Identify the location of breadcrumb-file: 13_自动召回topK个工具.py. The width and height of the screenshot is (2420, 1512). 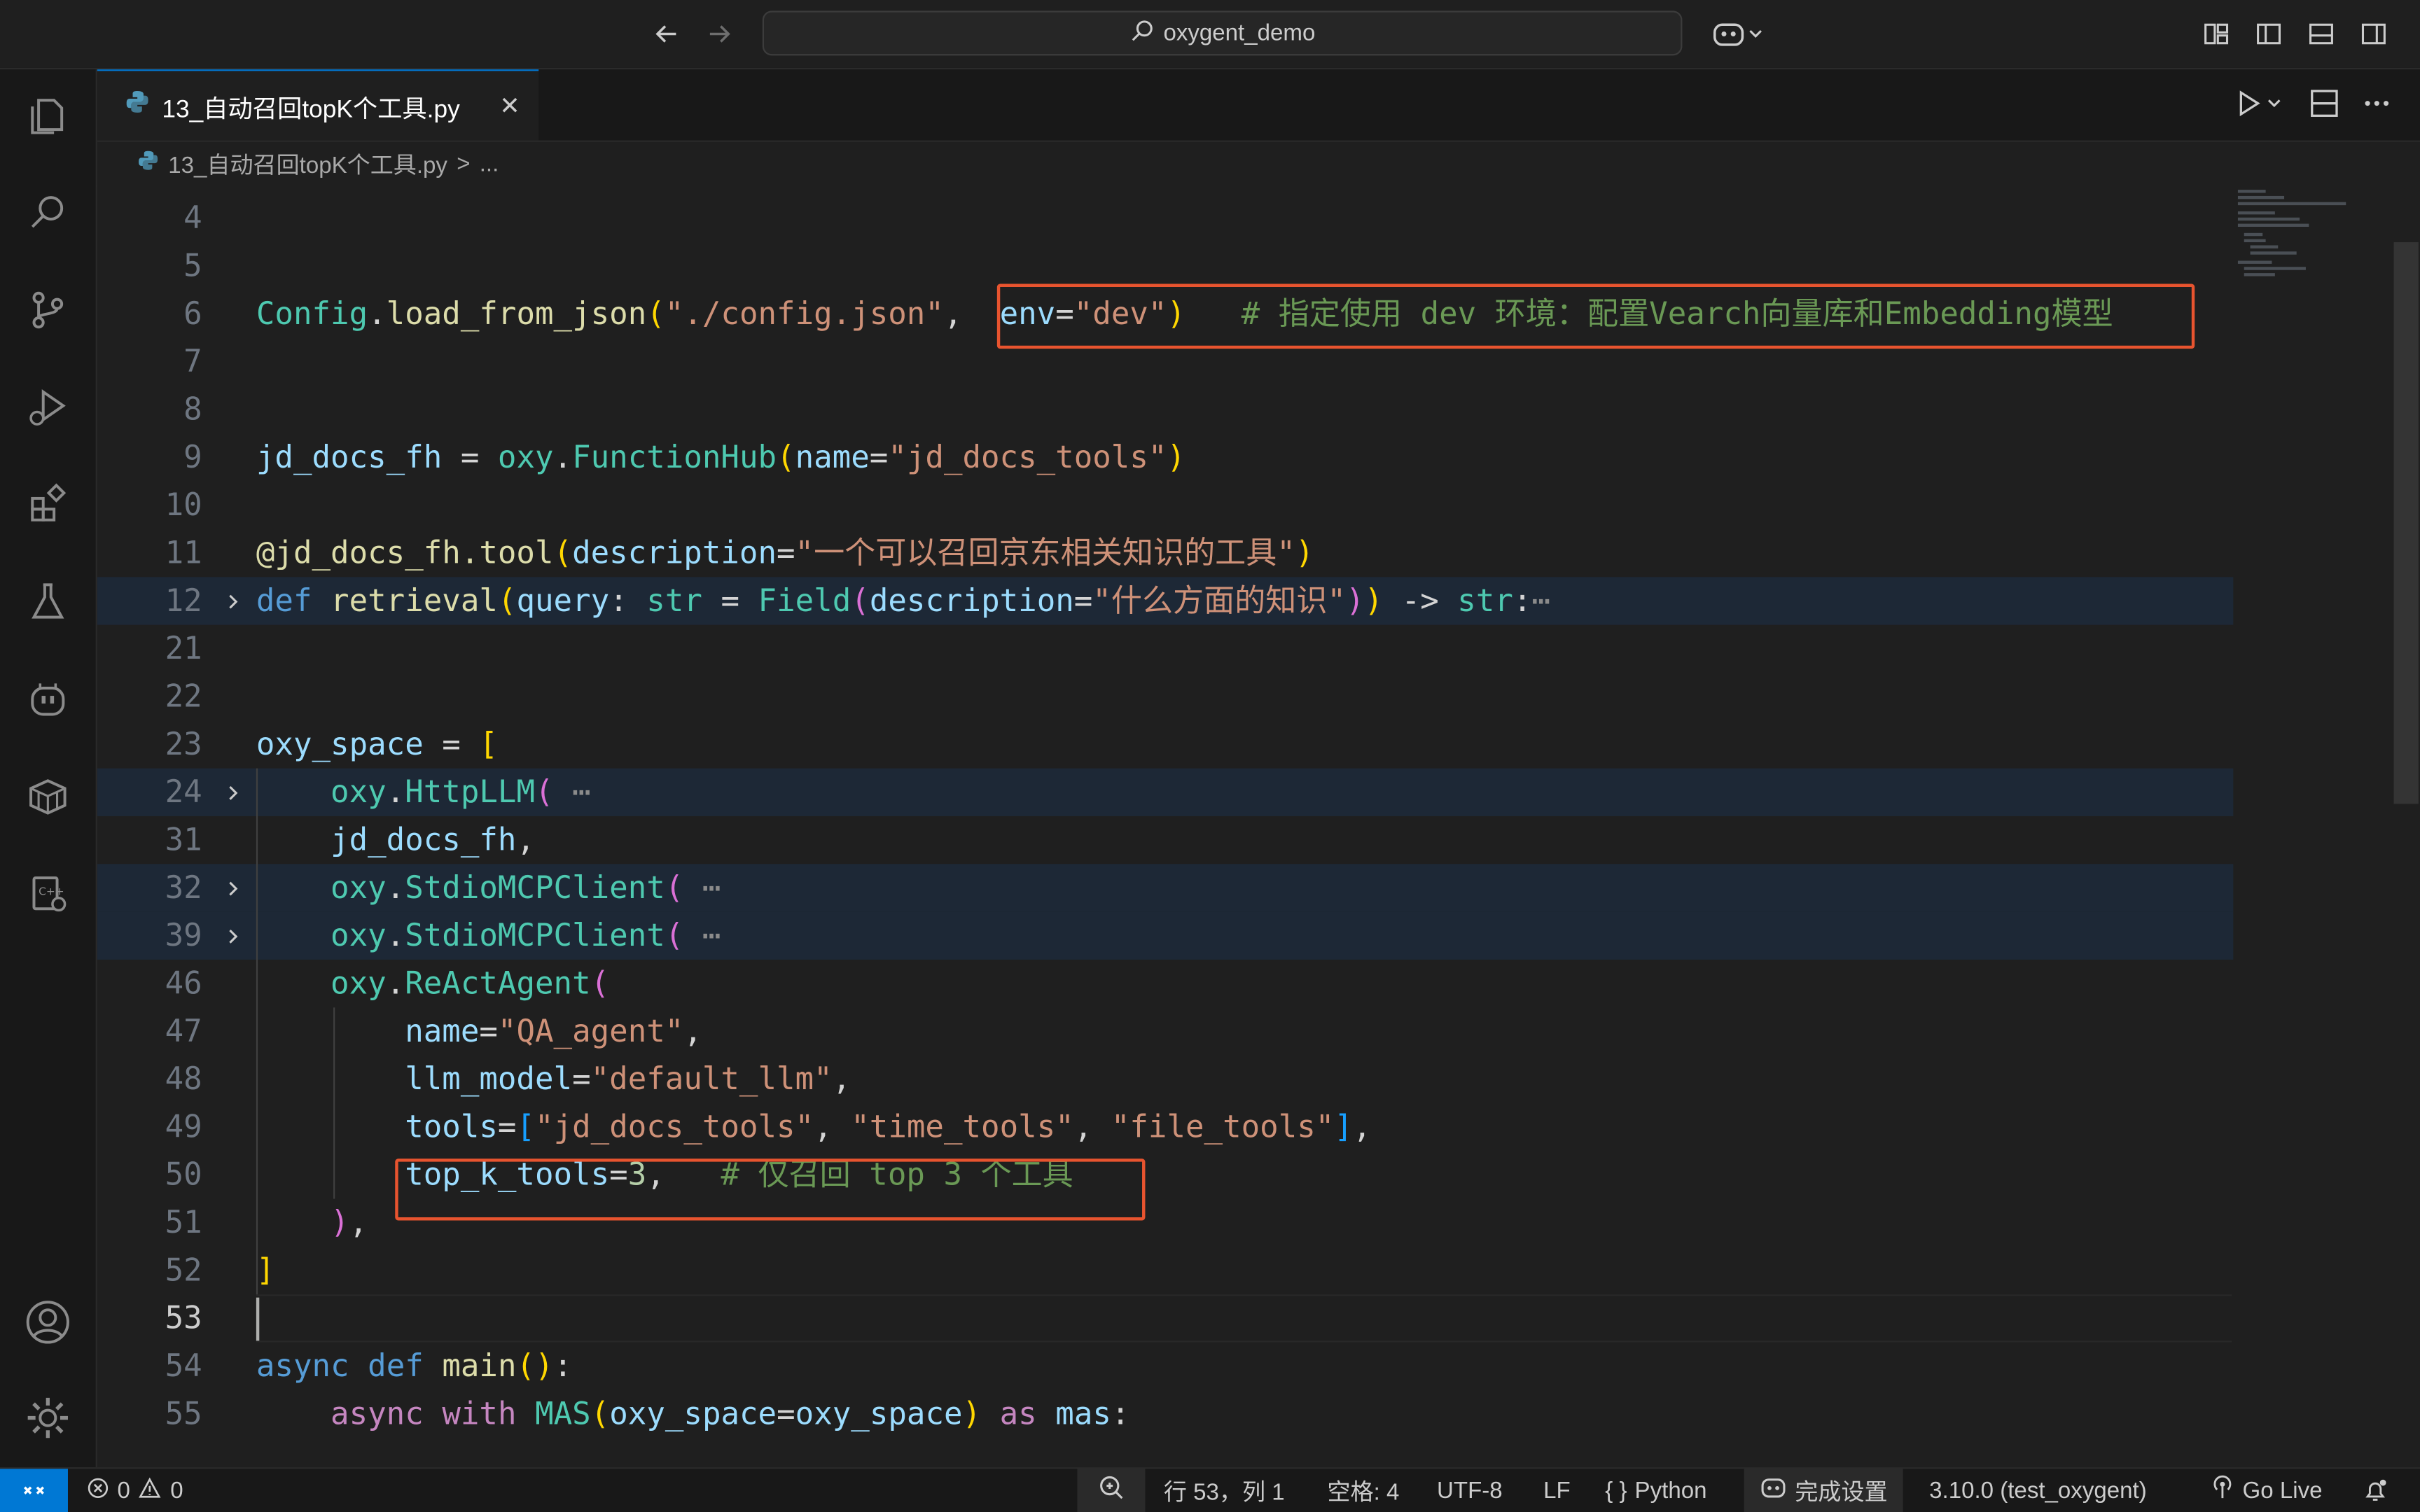
(307, 163).